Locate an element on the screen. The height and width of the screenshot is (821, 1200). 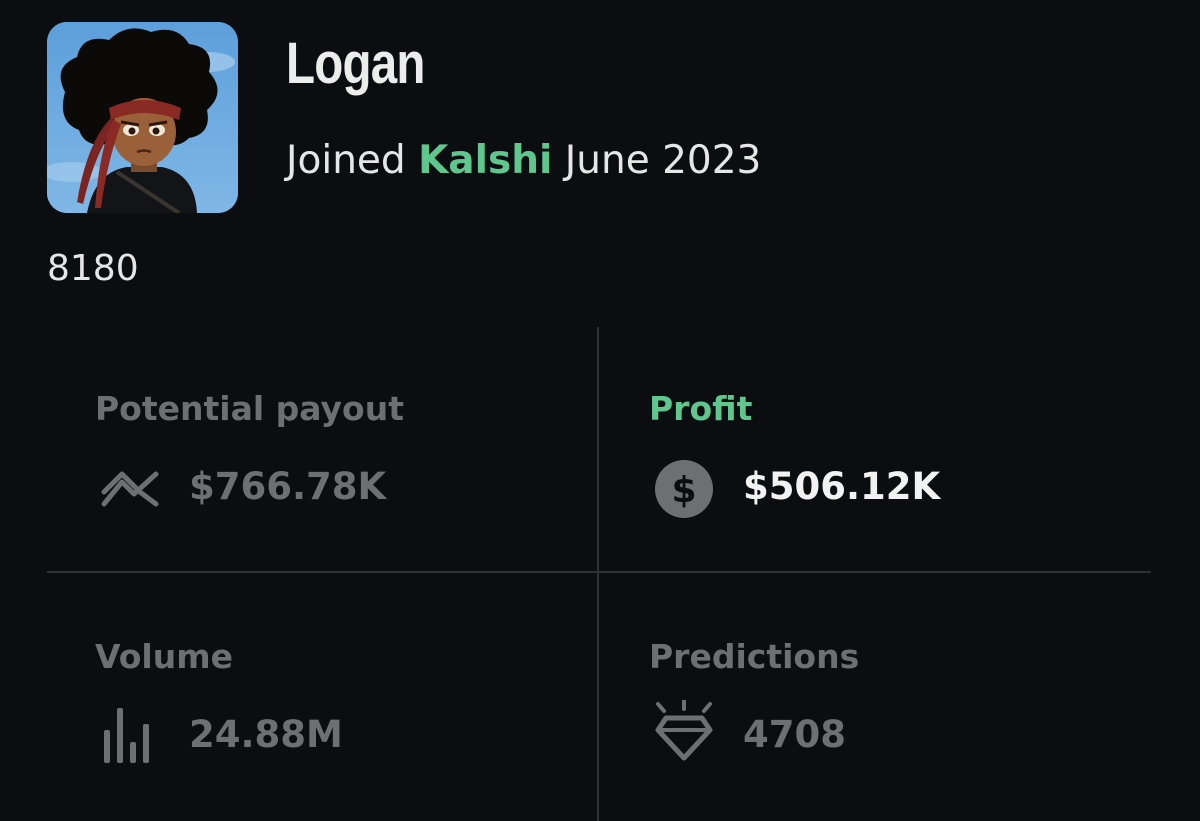
volume-value: 24.88M is located at coordinates (266, 734).